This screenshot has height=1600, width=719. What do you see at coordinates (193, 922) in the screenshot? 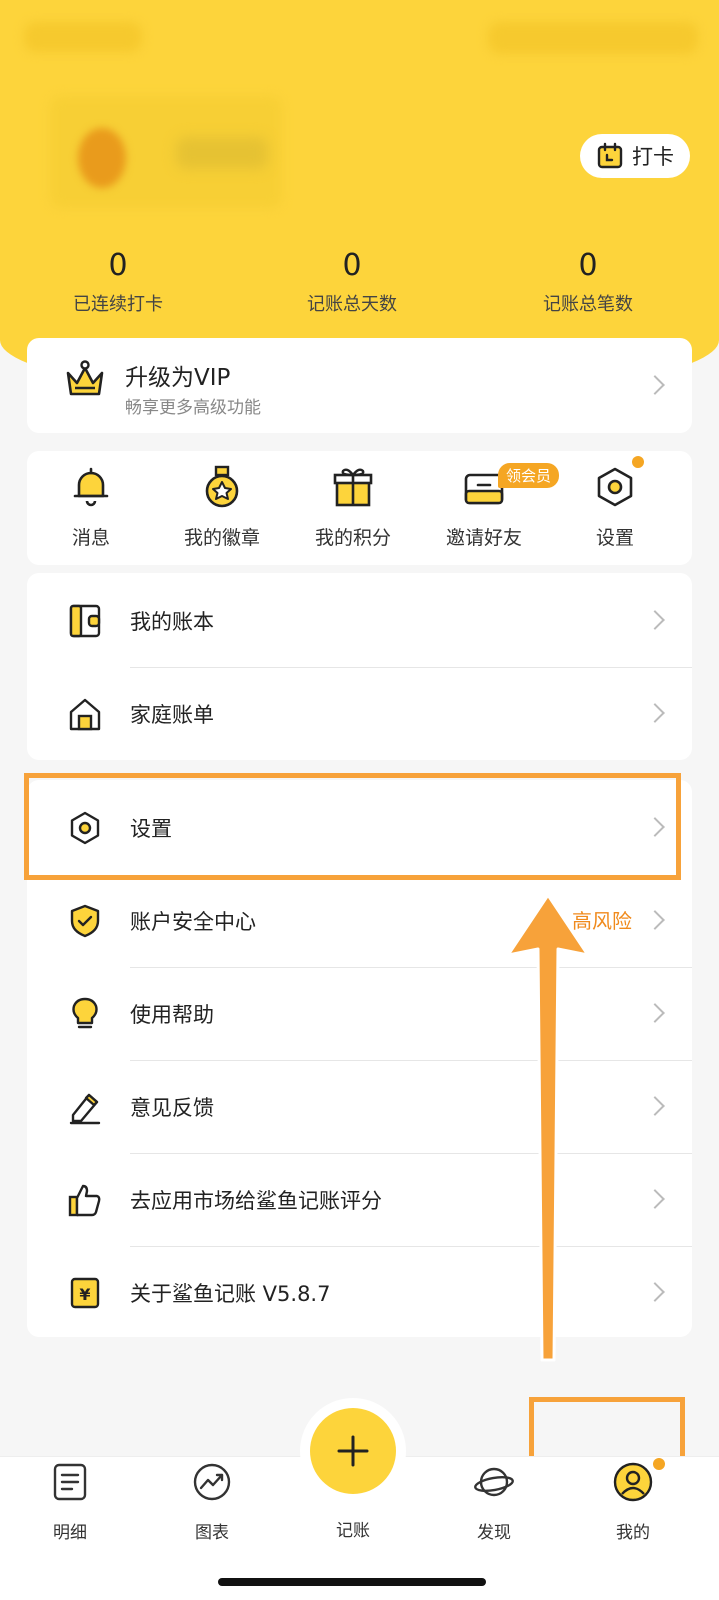
I see `menu-item-label: 账户安全中心` at bounding box center [193, 922].